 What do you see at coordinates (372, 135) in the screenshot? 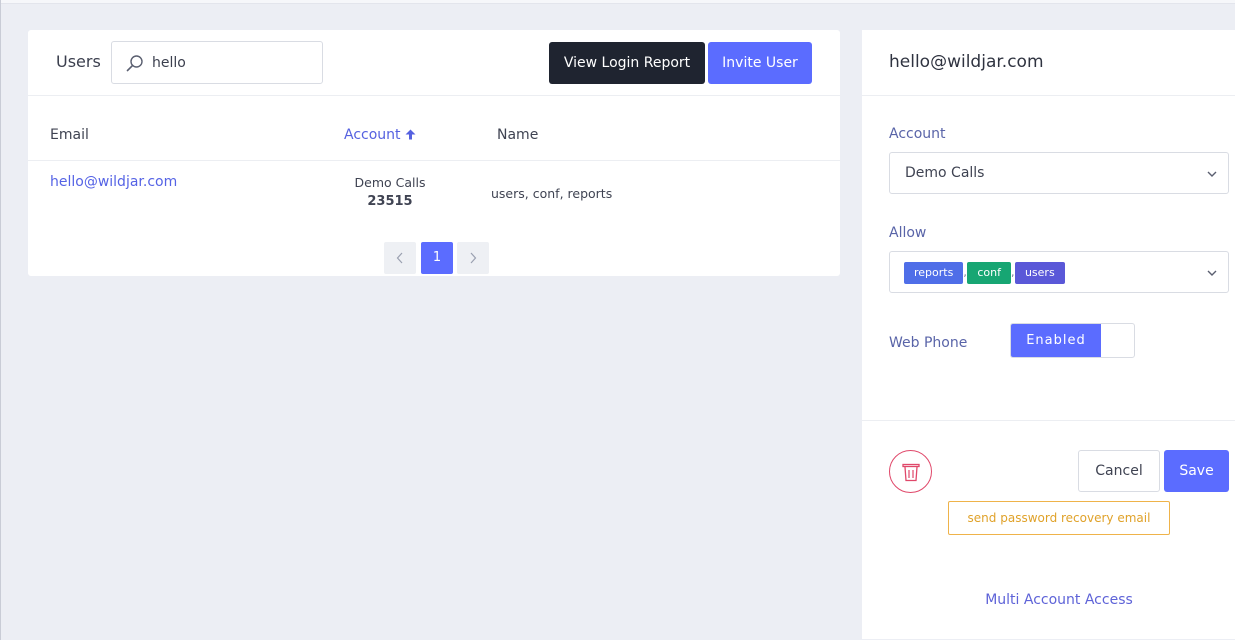
I see `column-header-account-label: Account` at bounding box center [372, 135].